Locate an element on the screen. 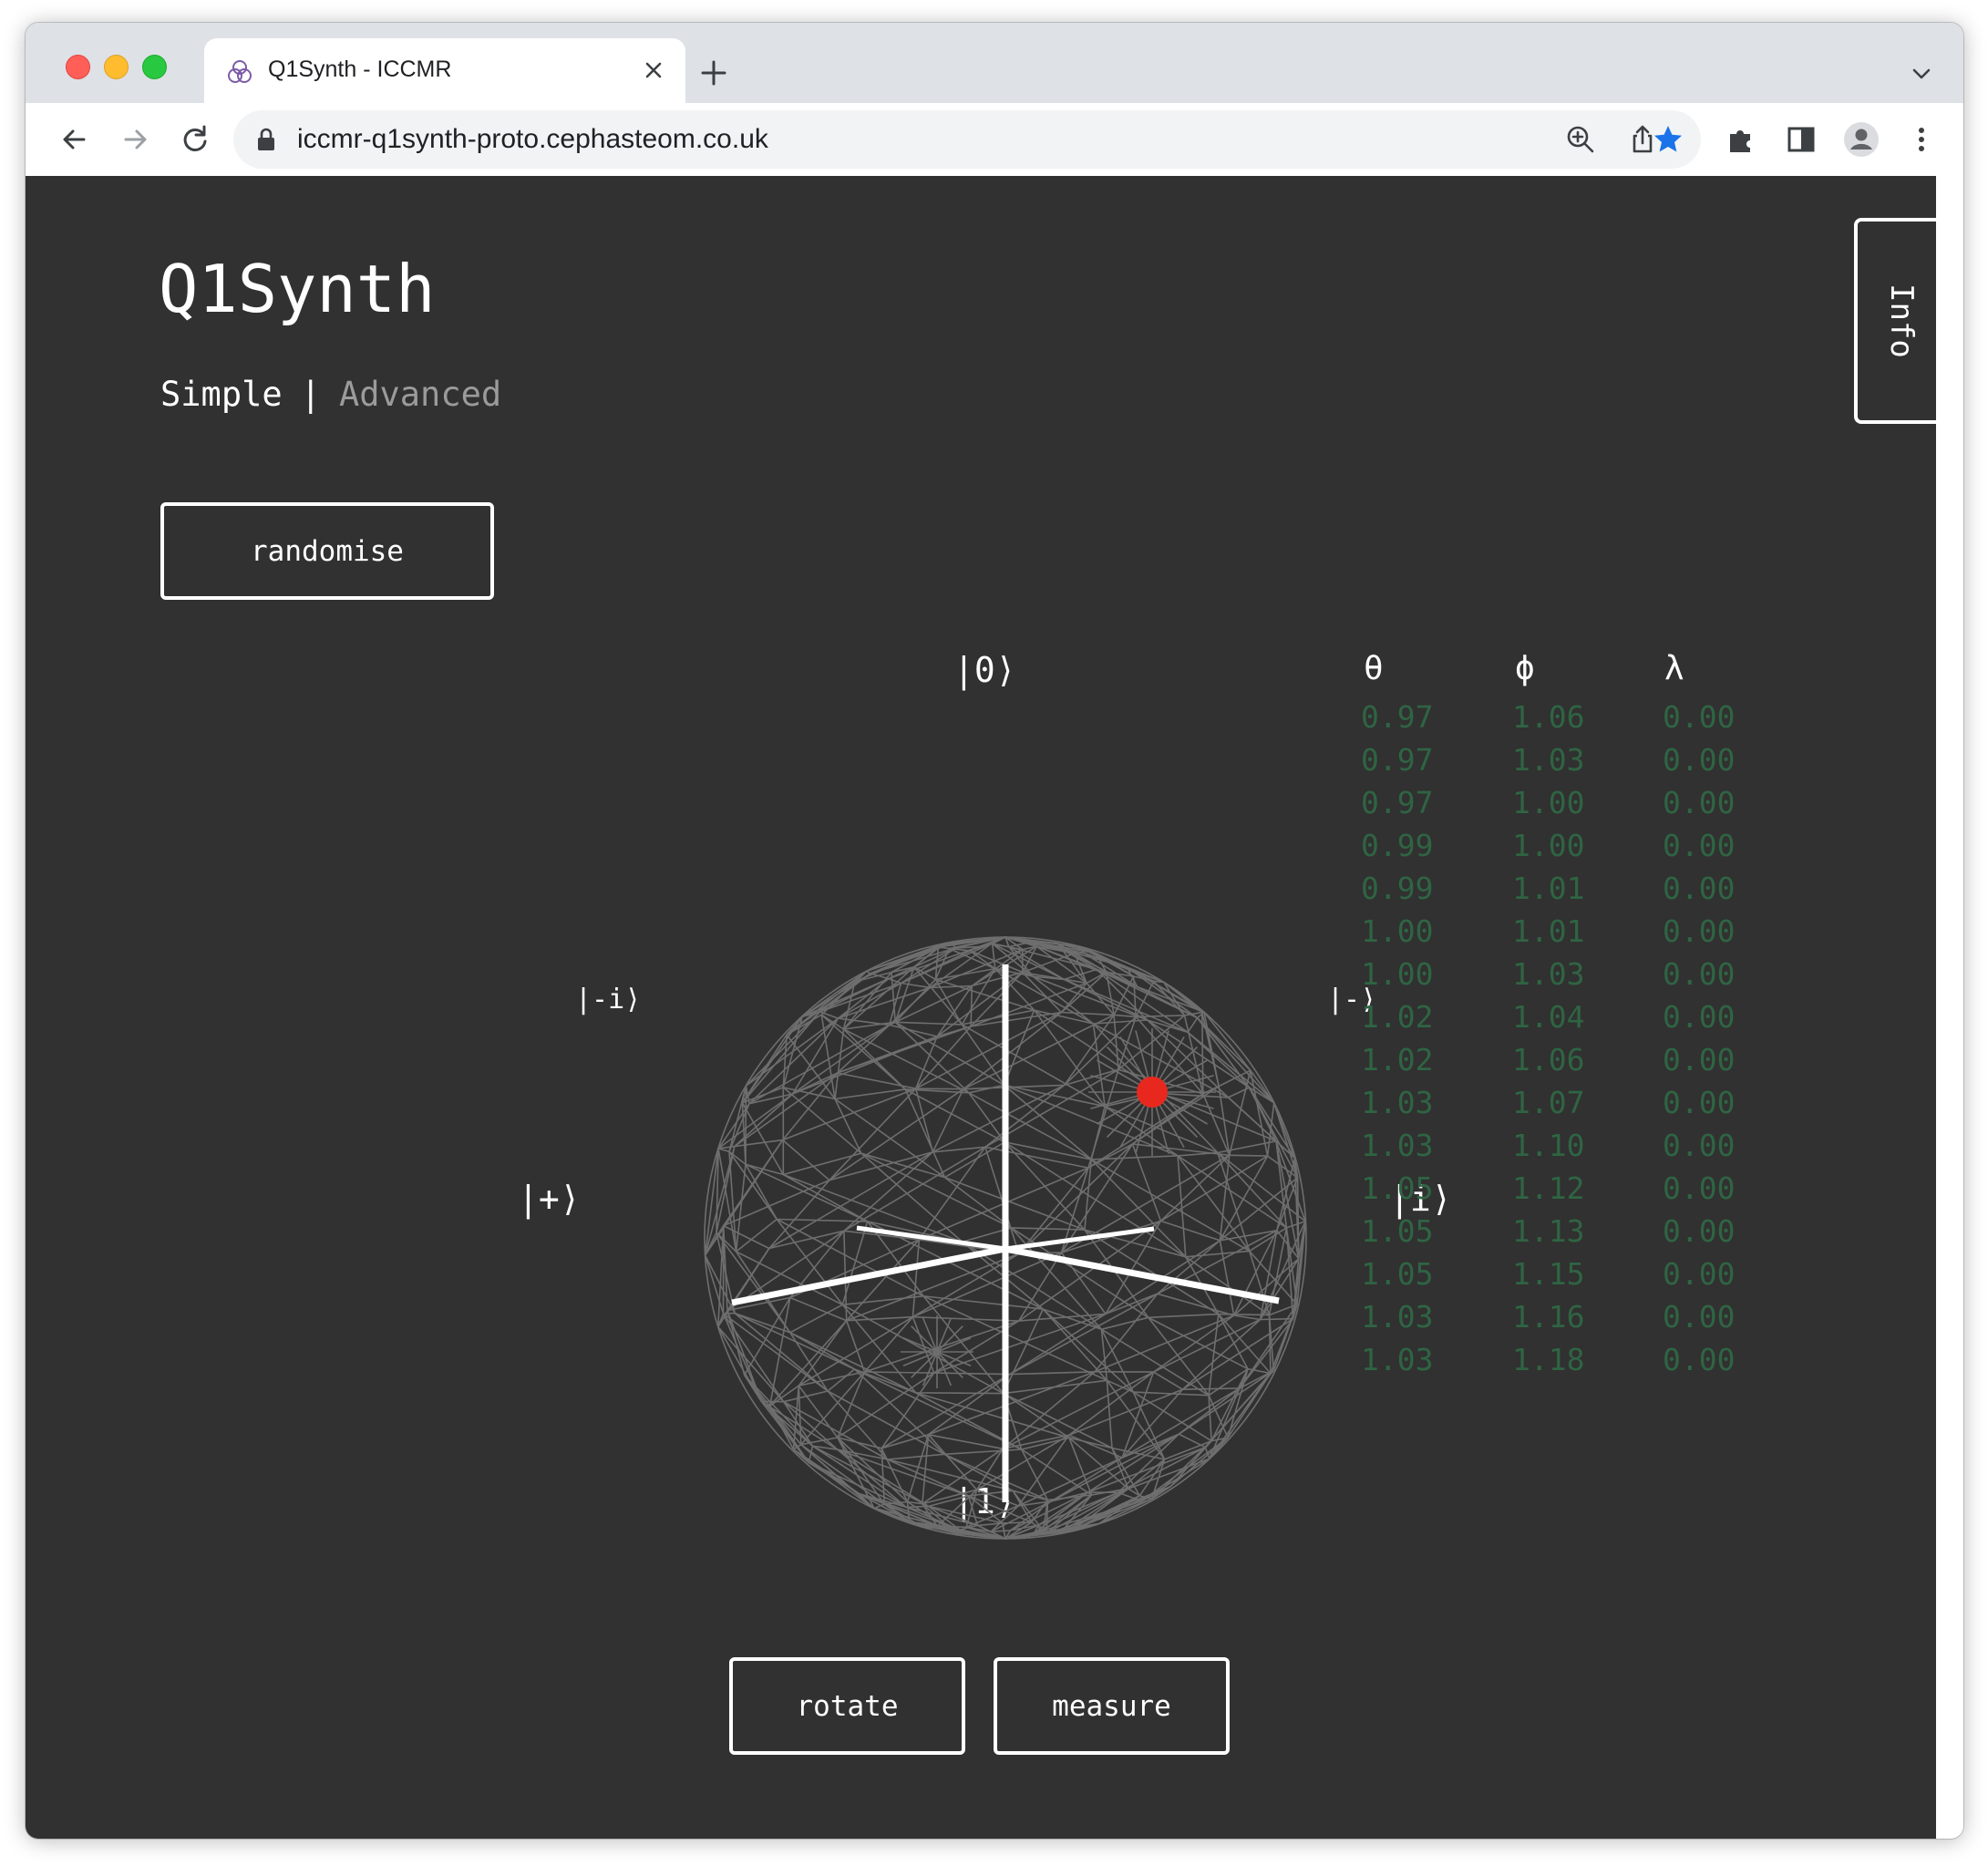  info-label: Info is located at coordinates (1901, 321).